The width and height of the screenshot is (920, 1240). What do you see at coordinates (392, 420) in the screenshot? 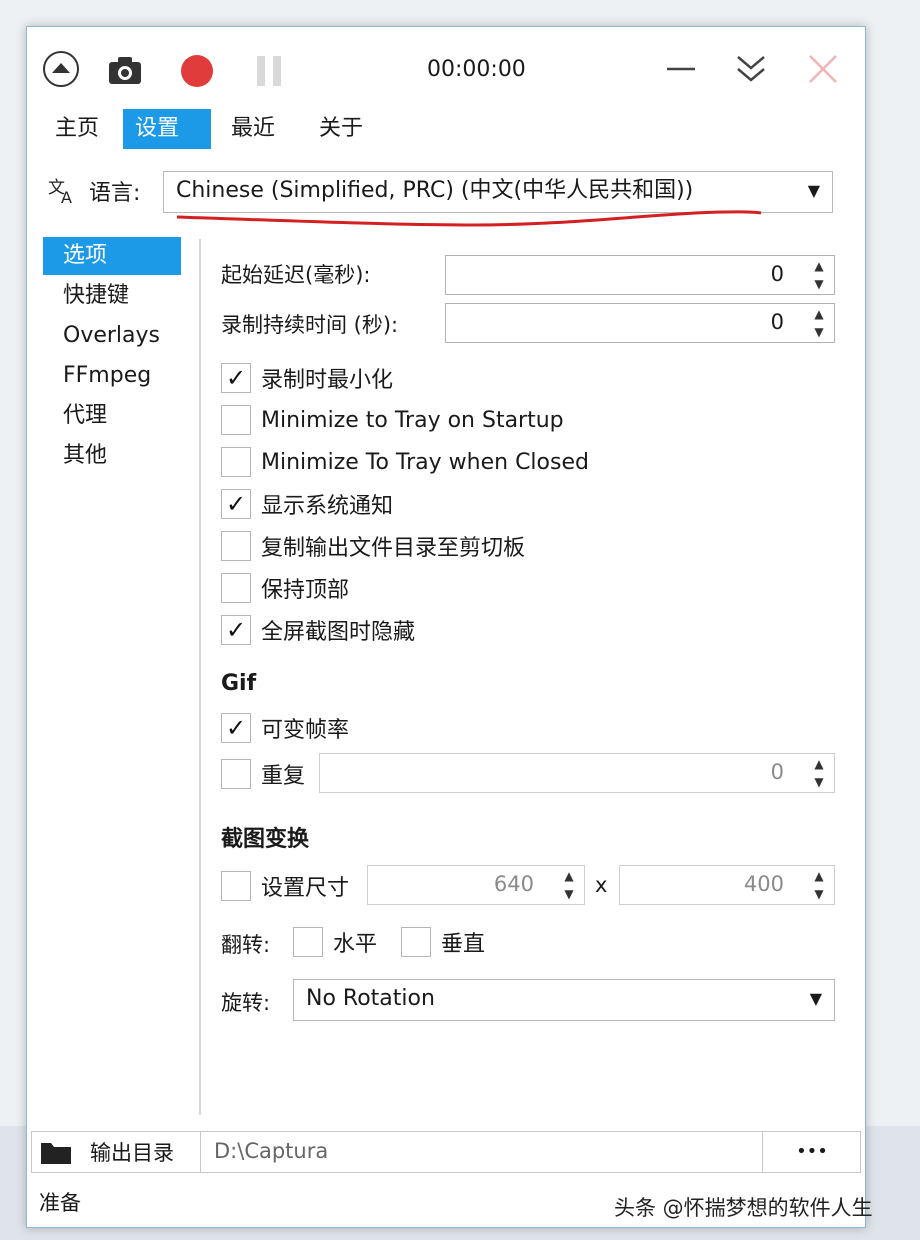
I see `checkbox-minimize-tray-startup: Minimize to Tray on Startup` at bounding box center [392, 420].